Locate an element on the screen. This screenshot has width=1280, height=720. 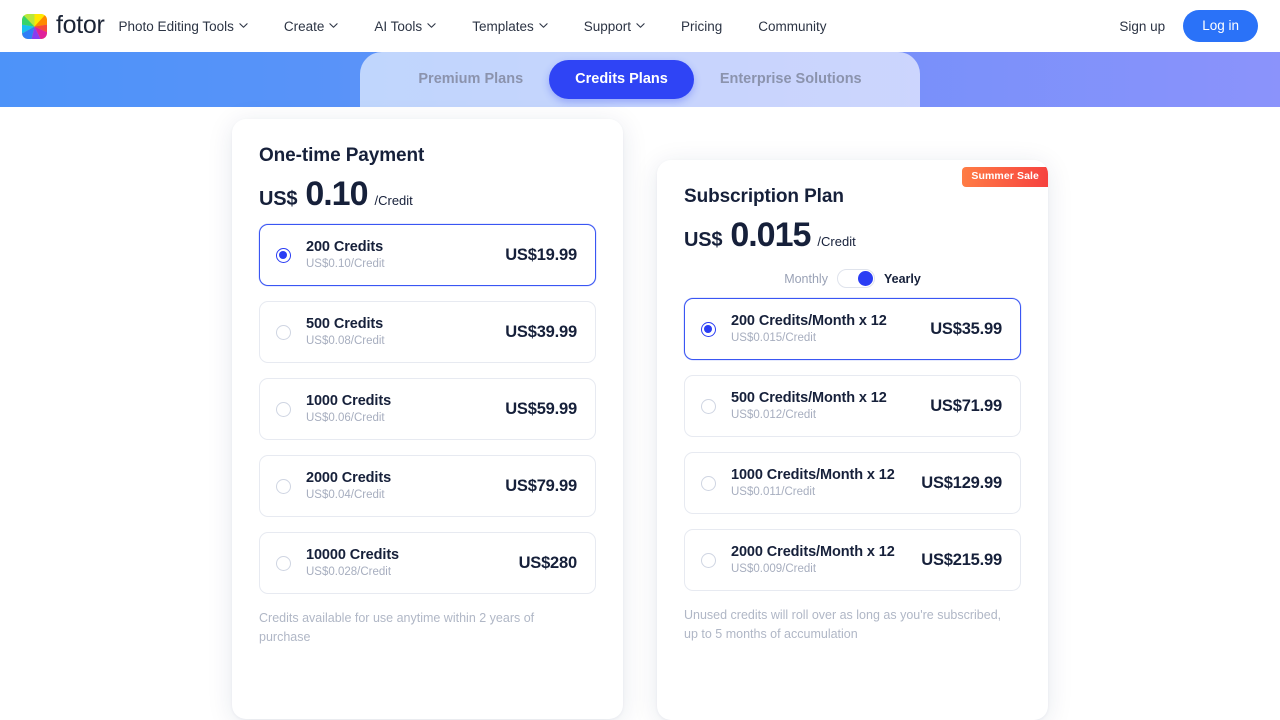
option-price: US$280 is located at coordinates (548, 562).